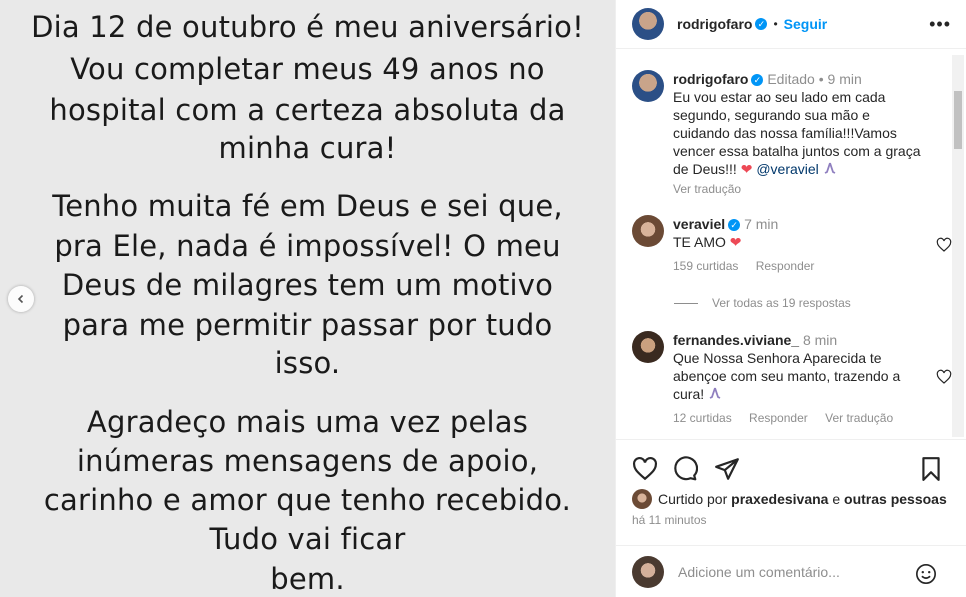 This screenshot has width=966, height=597. Describe the element at coordinates (645, 469) in the screenshot. I see `like-heart-icon` at that location.